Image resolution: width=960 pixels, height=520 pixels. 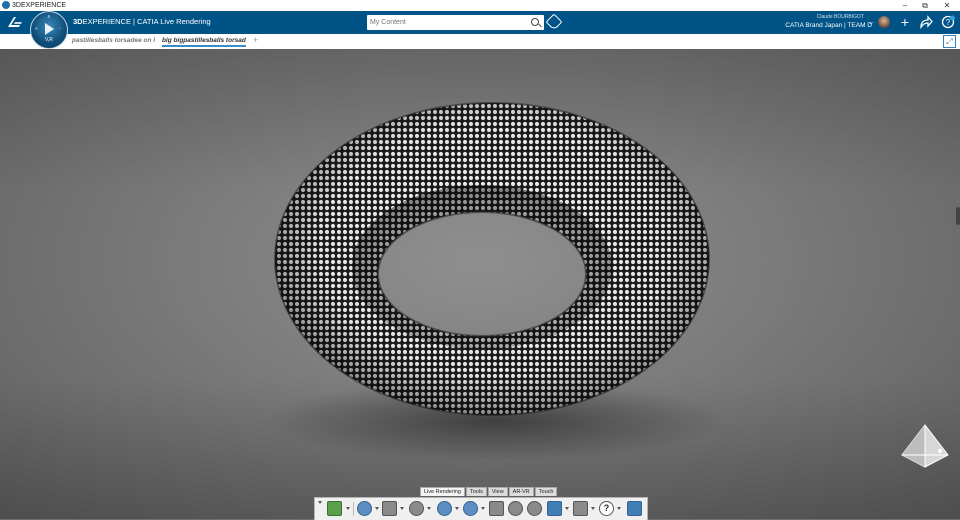 What do you see at coordinates (334, 508) in the screenshot?
I see `render-icon` at bounding box center [334, 508].